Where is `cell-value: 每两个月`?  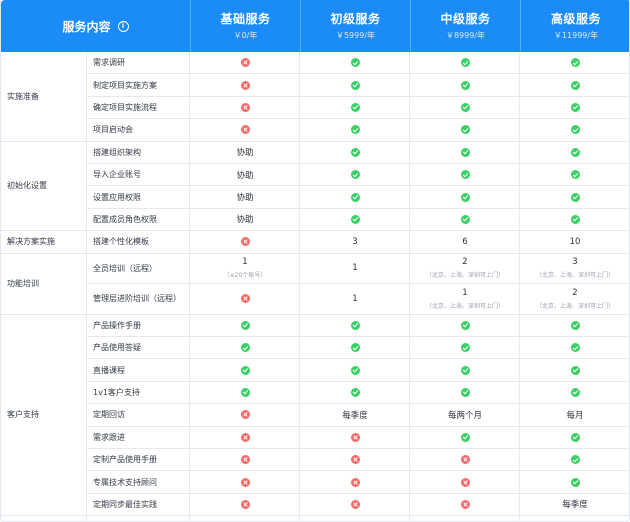 cell-value: 每两个月 is located at coordinates (464, 415).